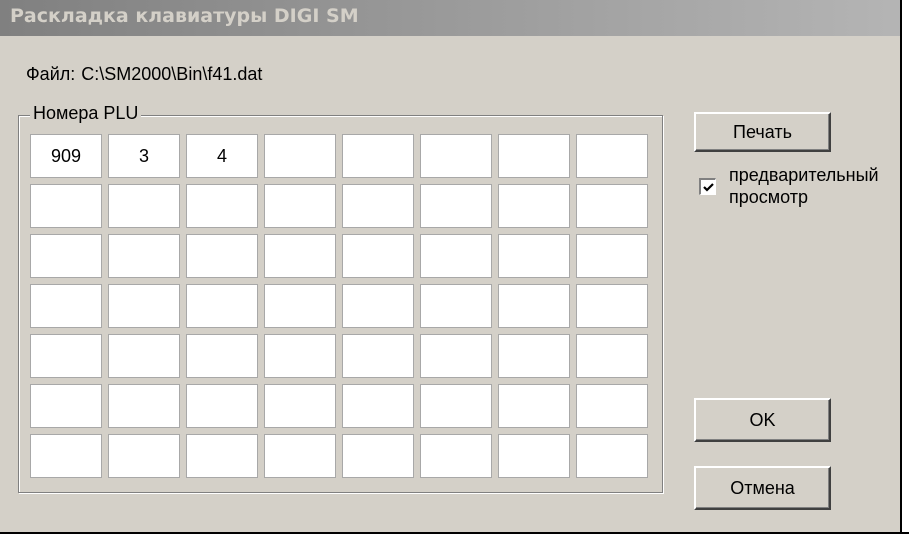  I want to click on plu-cell: 4, so click(222, 156).